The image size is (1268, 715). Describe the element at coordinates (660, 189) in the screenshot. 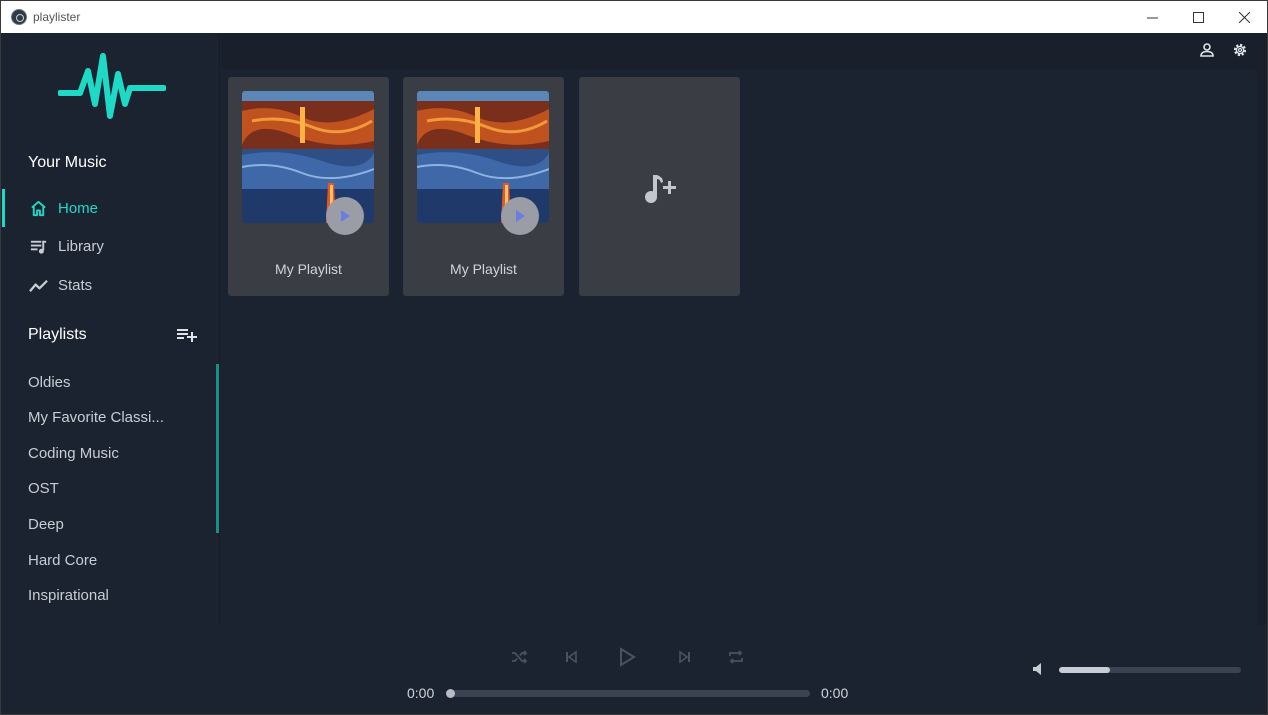

I see `add-music-icon` at that location.